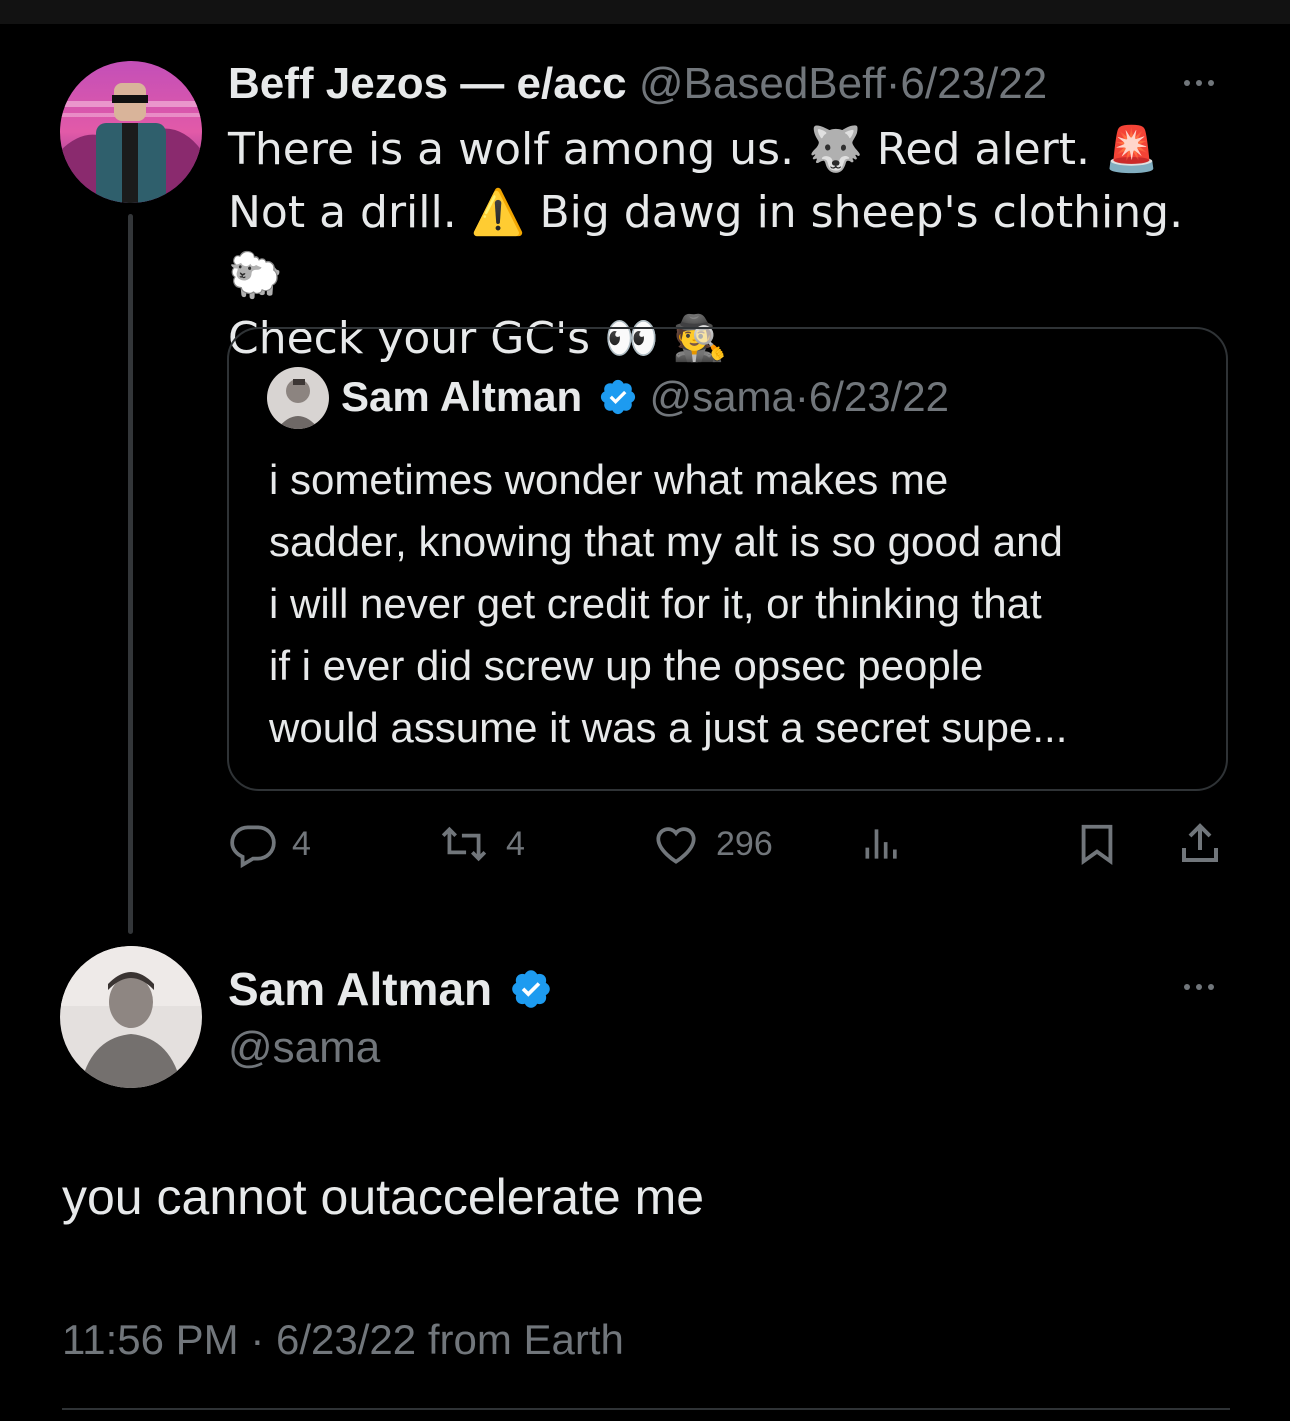  What do you see at coordinates (626, 665) in the screenshot?
I see `quoted-text-line: if i ever did screw up the opsec people` at bounding box center [626, 665].